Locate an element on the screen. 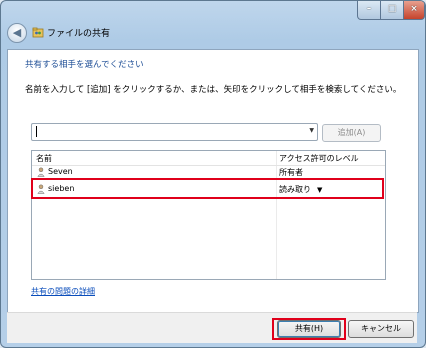  close-button: × is located at coordinates (414, 10).